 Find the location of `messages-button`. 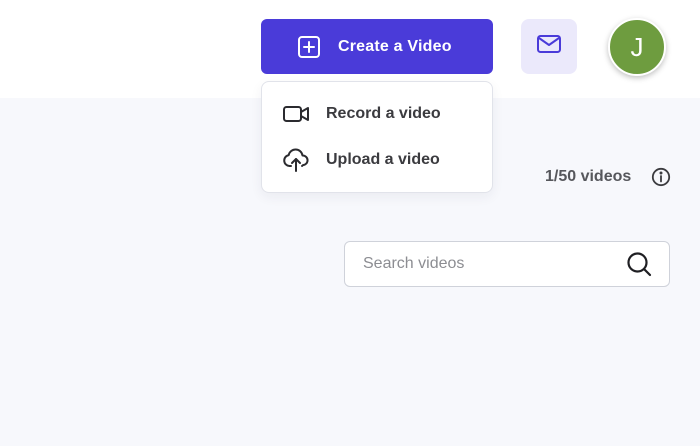

messages-button is located at coordinates (549, 46).